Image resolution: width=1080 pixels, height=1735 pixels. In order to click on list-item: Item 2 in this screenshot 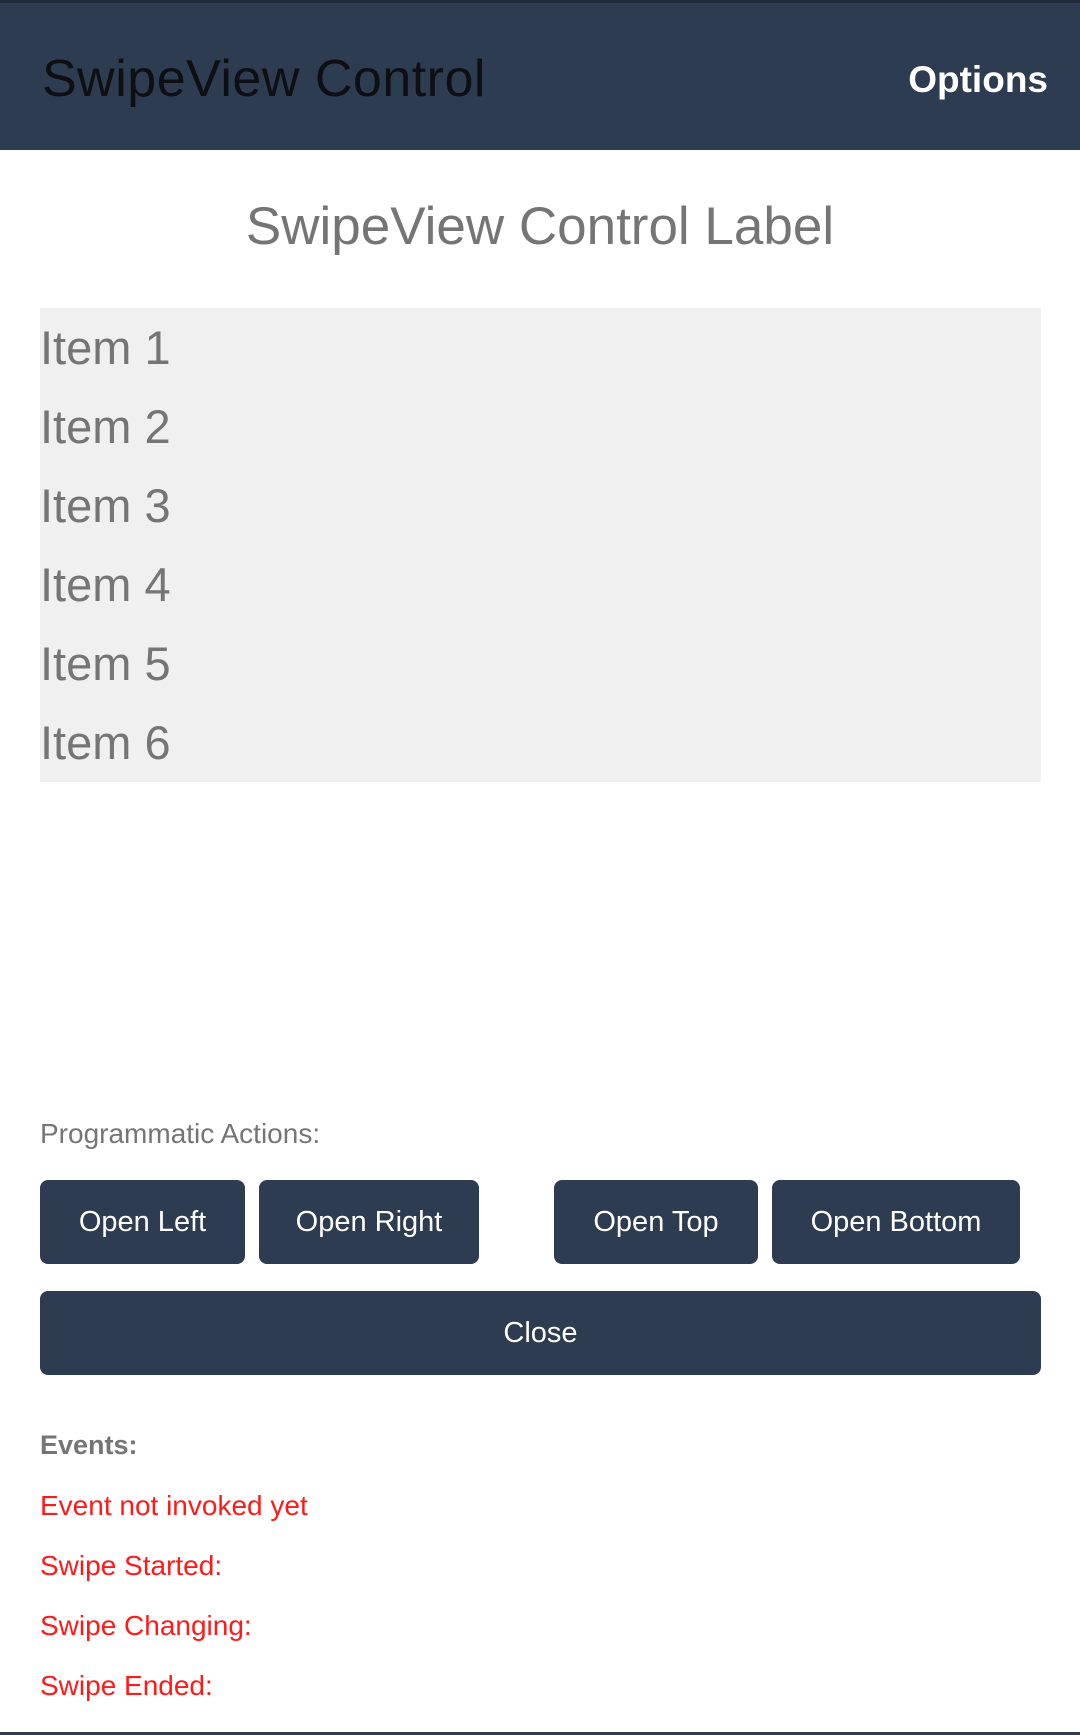, I will do `click(105, 426)`.